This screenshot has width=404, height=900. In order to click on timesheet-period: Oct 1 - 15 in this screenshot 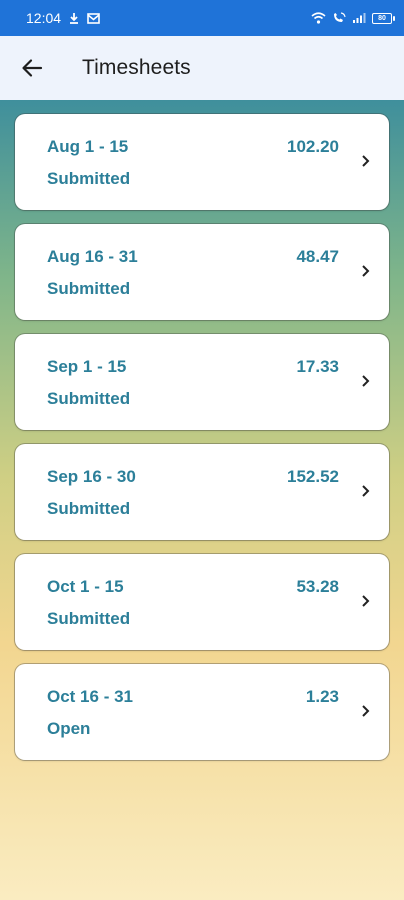, I will do `click(85, 586)`.